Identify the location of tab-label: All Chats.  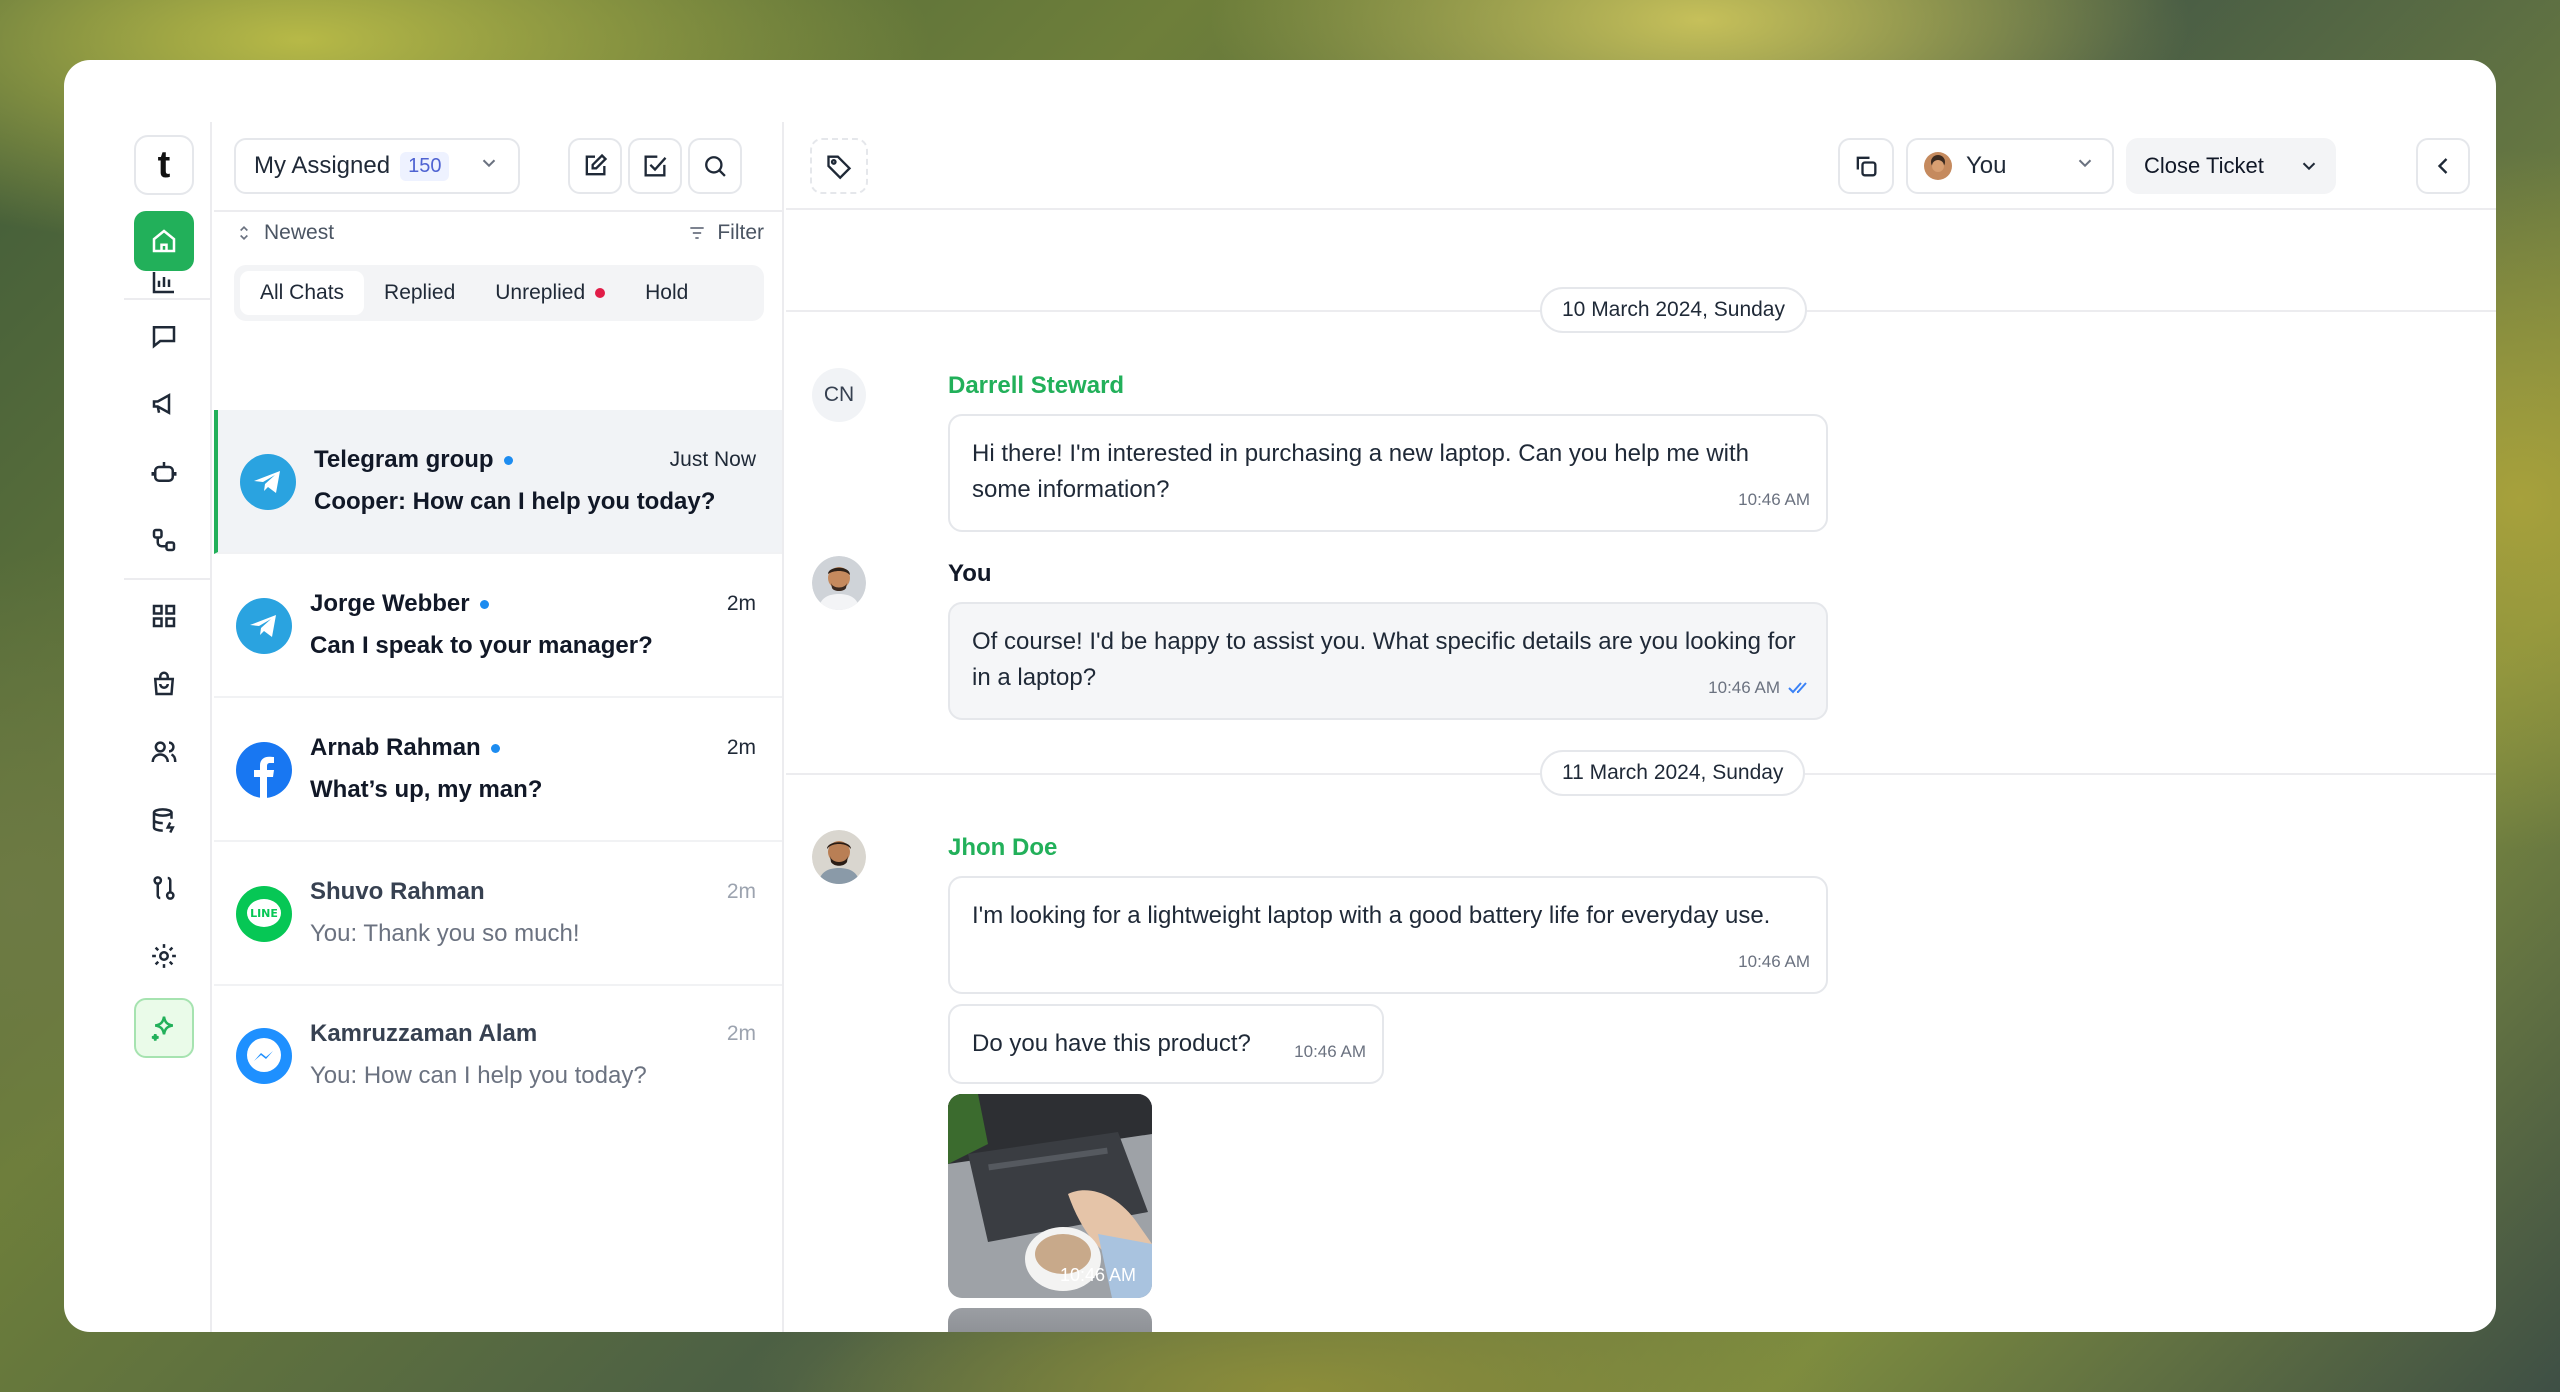
(302, 292).